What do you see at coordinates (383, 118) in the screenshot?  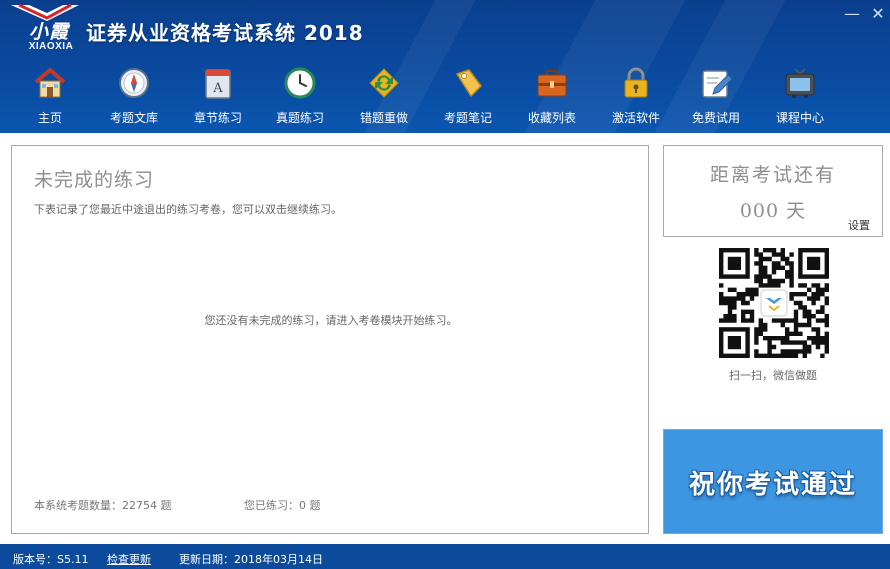 I see `toolbar-label: 错题重做` at bounding box center [383, 118].